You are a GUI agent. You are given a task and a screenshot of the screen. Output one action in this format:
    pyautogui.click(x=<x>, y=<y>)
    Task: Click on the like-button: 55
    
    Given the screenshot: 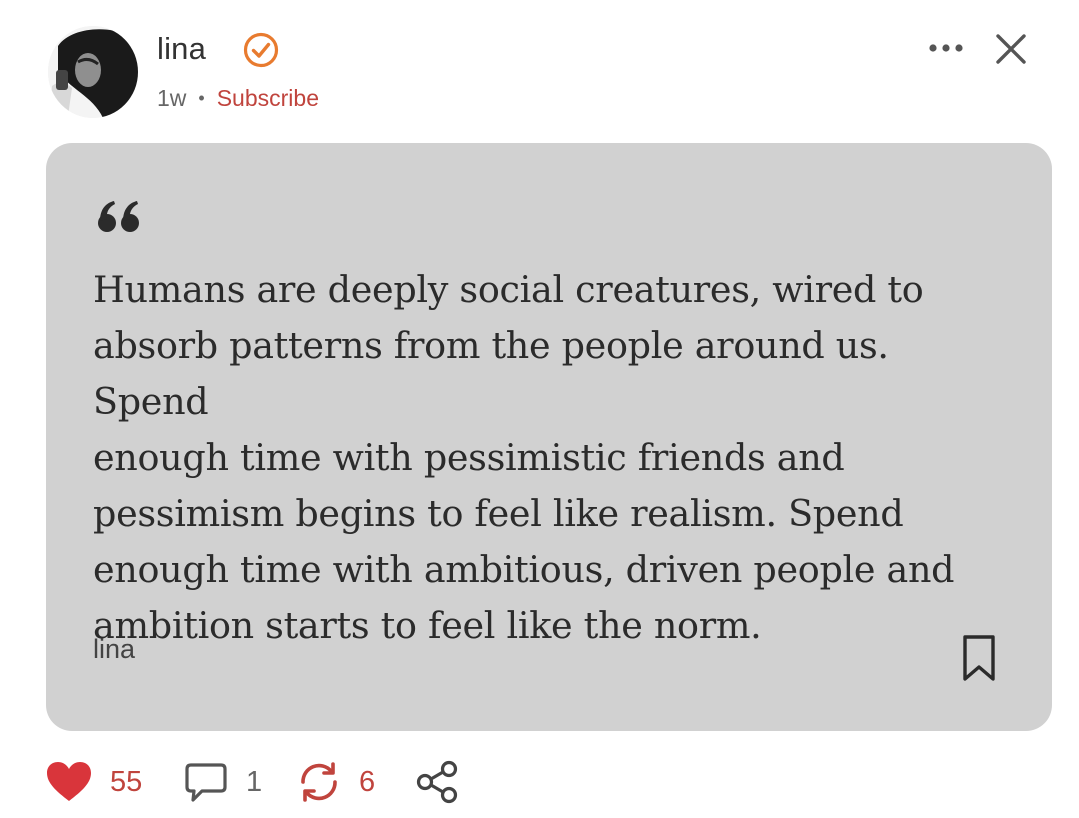 What is the action you would take?
    pyautogui.click(x=94, y=782)
    